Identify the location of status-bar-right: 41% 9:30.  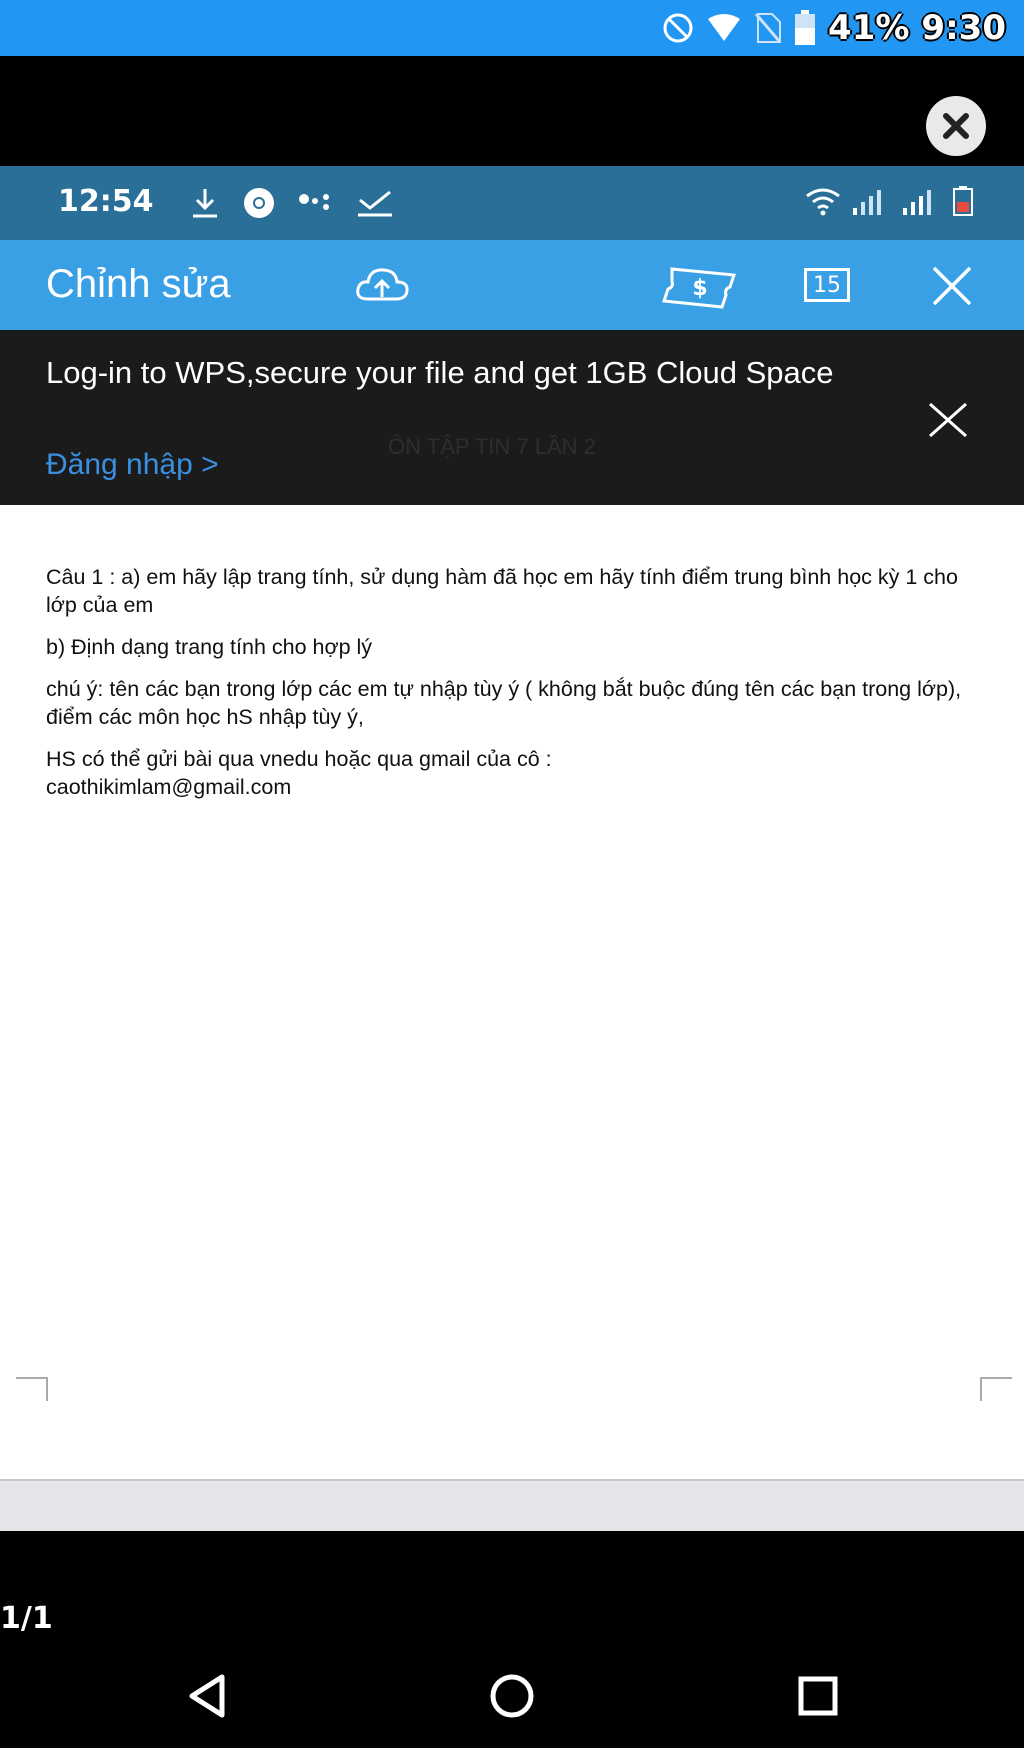
(834, 28).